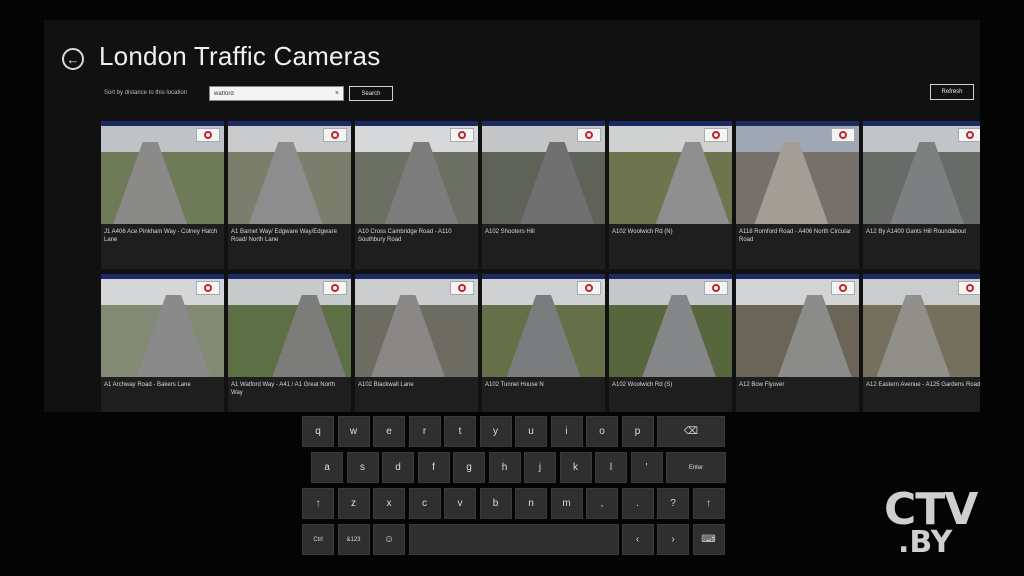 This screenshot has width=1024, height=576. I want to click on space-key, so click(513, 539).